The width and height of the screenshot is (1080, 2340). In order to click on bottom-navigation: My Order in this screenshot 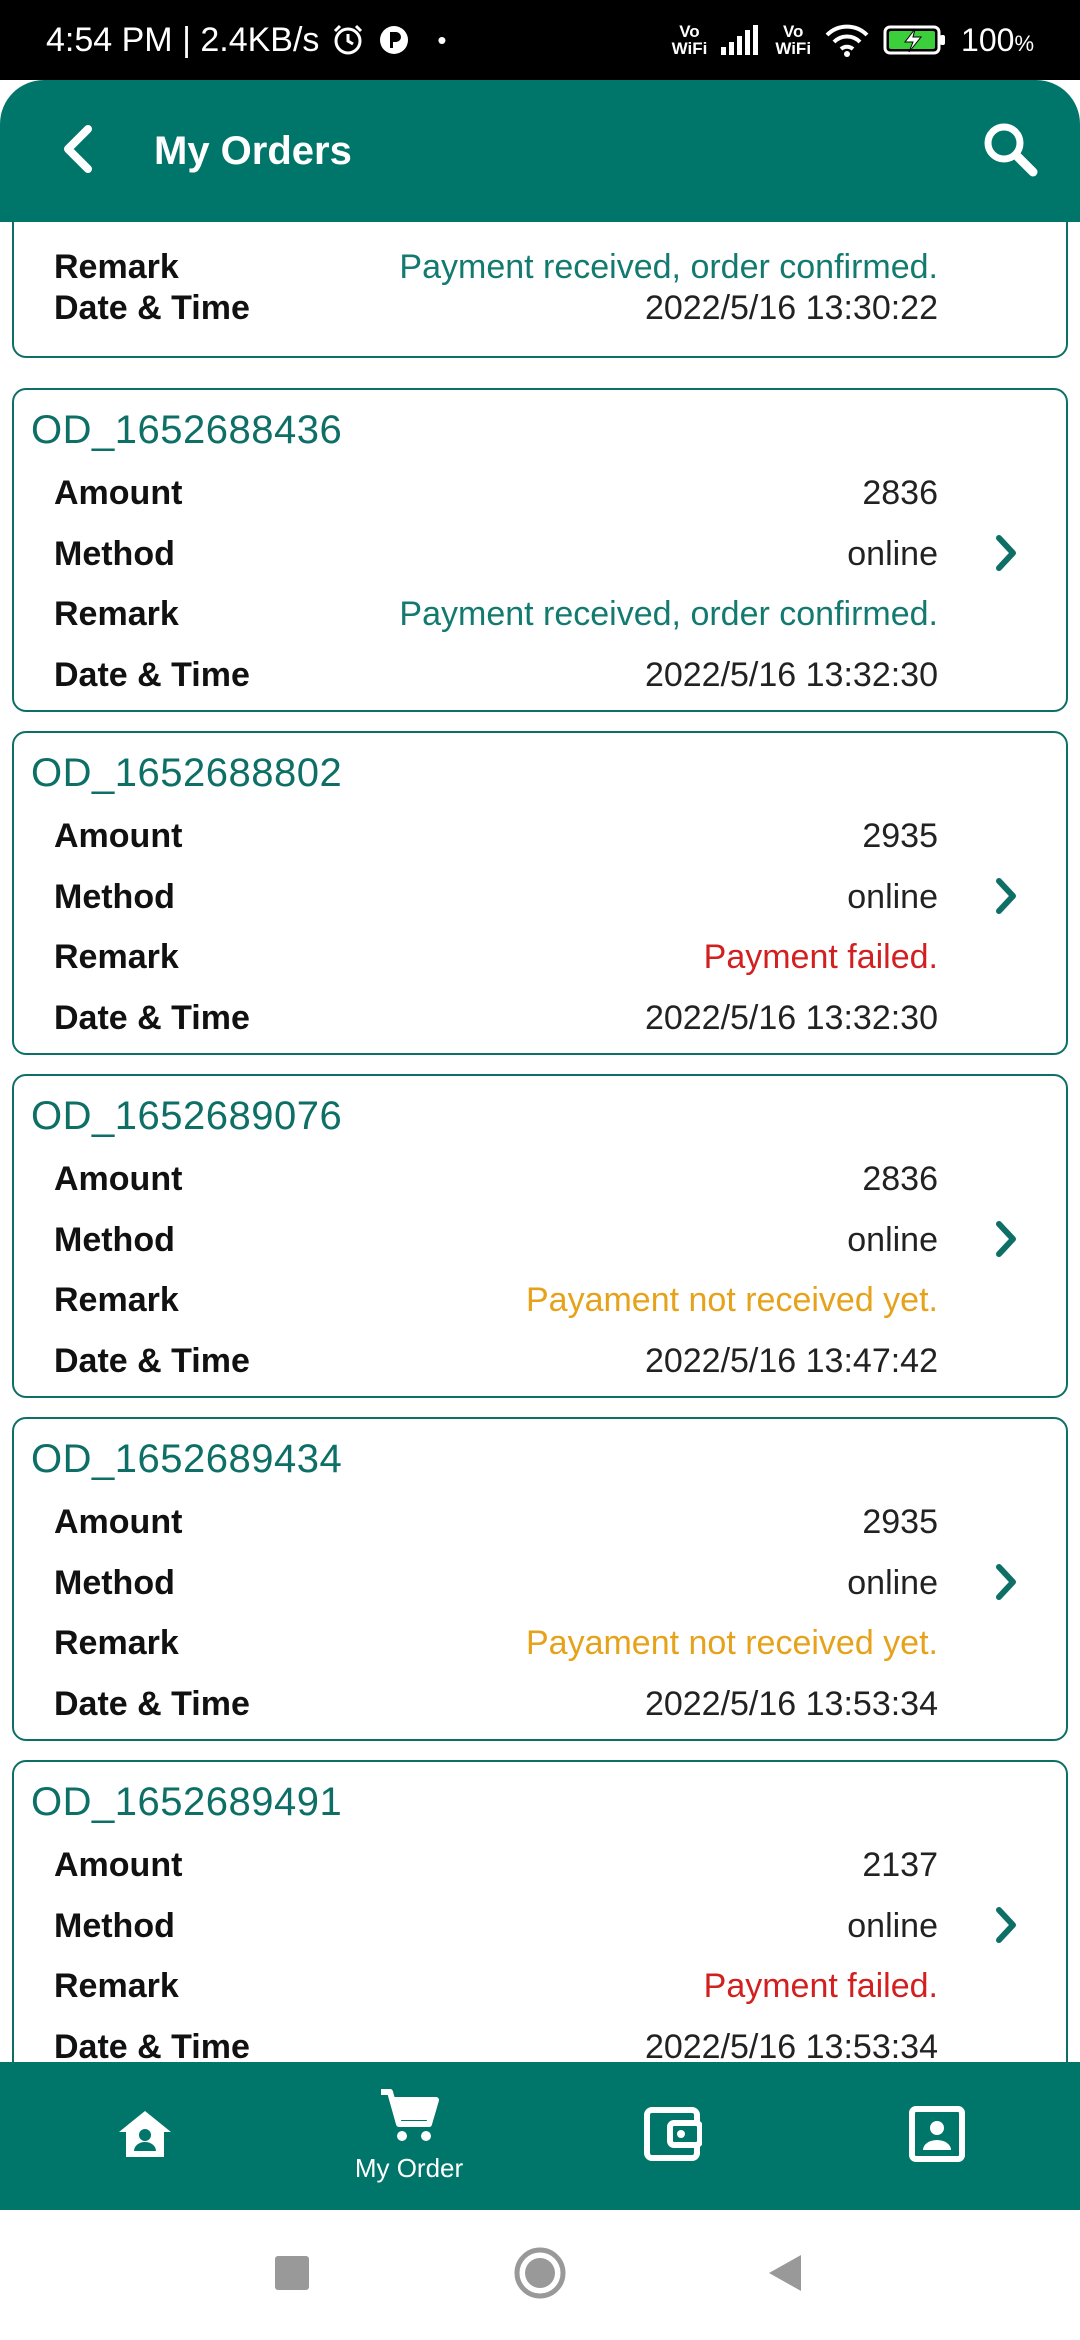, I will do `click(540, 2136)`.